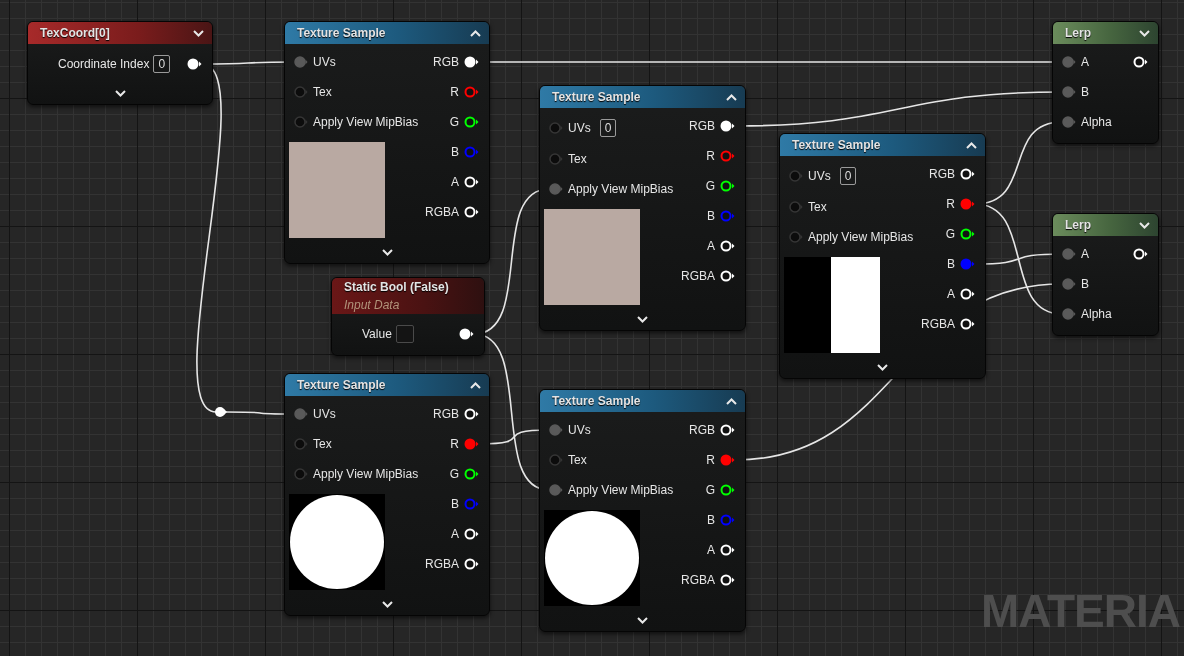 Image resolution: width=1184 pixels, height=656 pixels. I want to click on node-title: Lerp, so click(1078, 225).